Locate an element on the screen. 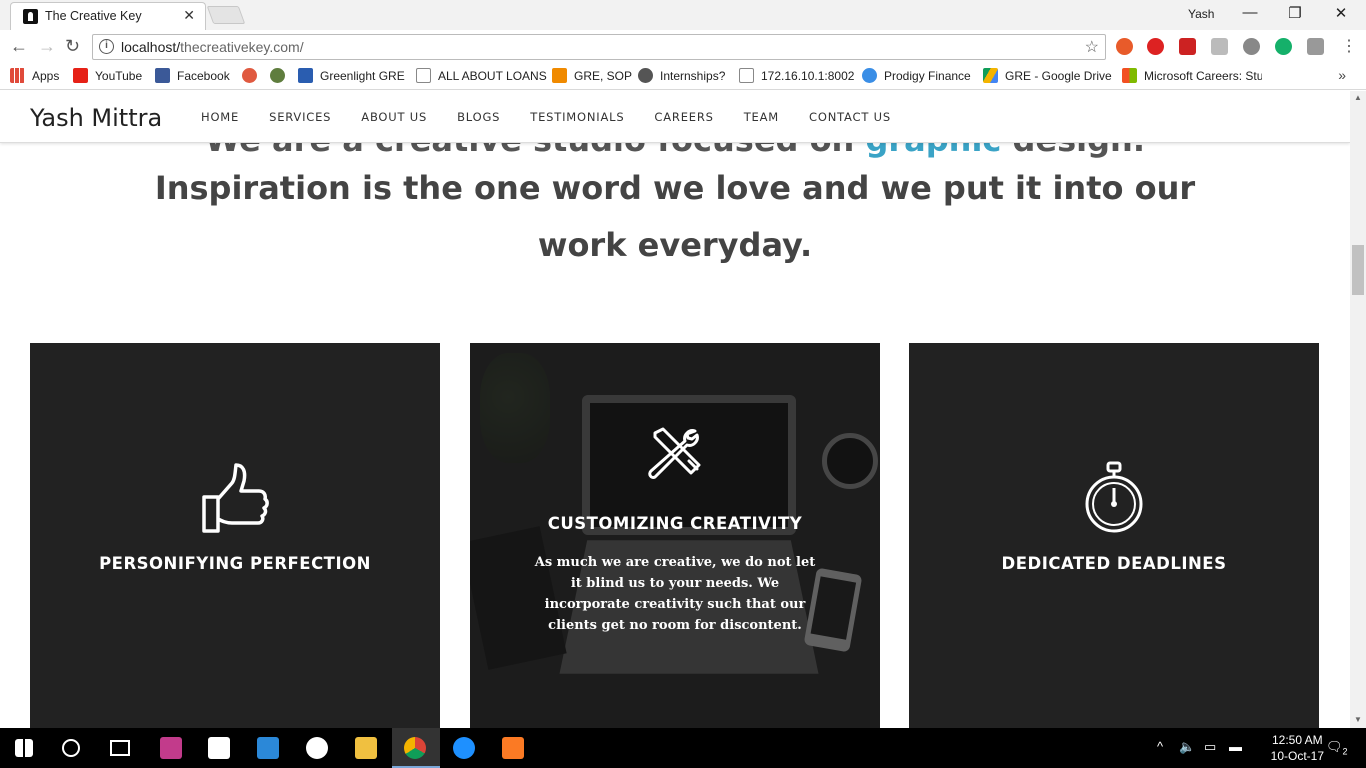  extension-page-icon is located at coordinates (1219, 46).